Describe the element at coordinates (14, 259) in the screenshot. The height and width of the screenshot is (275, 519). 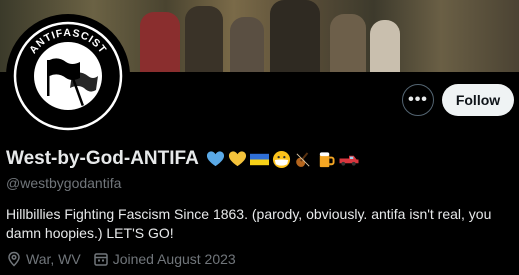
I see `location-pin-icon` at that location.